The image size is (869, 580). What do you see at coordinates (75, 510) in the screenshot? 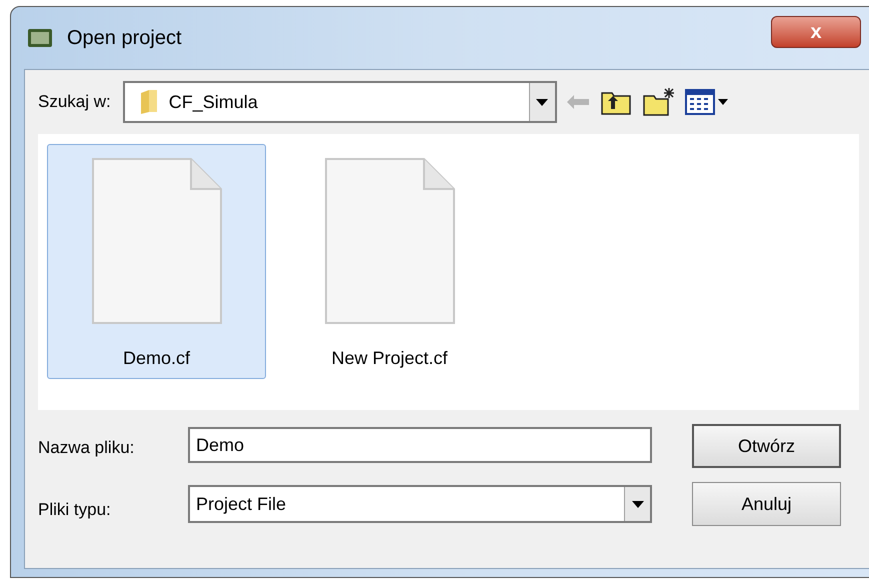
I see `file-type-label: Pliki typu:` at bounding box center [75, 510].